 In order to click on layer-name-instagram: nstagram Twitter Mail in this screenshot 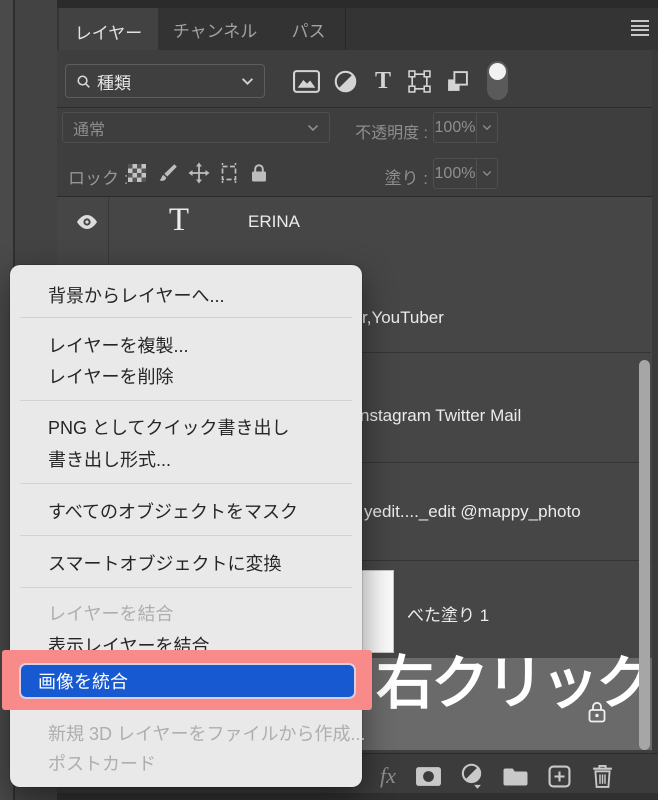, I will do `click(440, 416)`.